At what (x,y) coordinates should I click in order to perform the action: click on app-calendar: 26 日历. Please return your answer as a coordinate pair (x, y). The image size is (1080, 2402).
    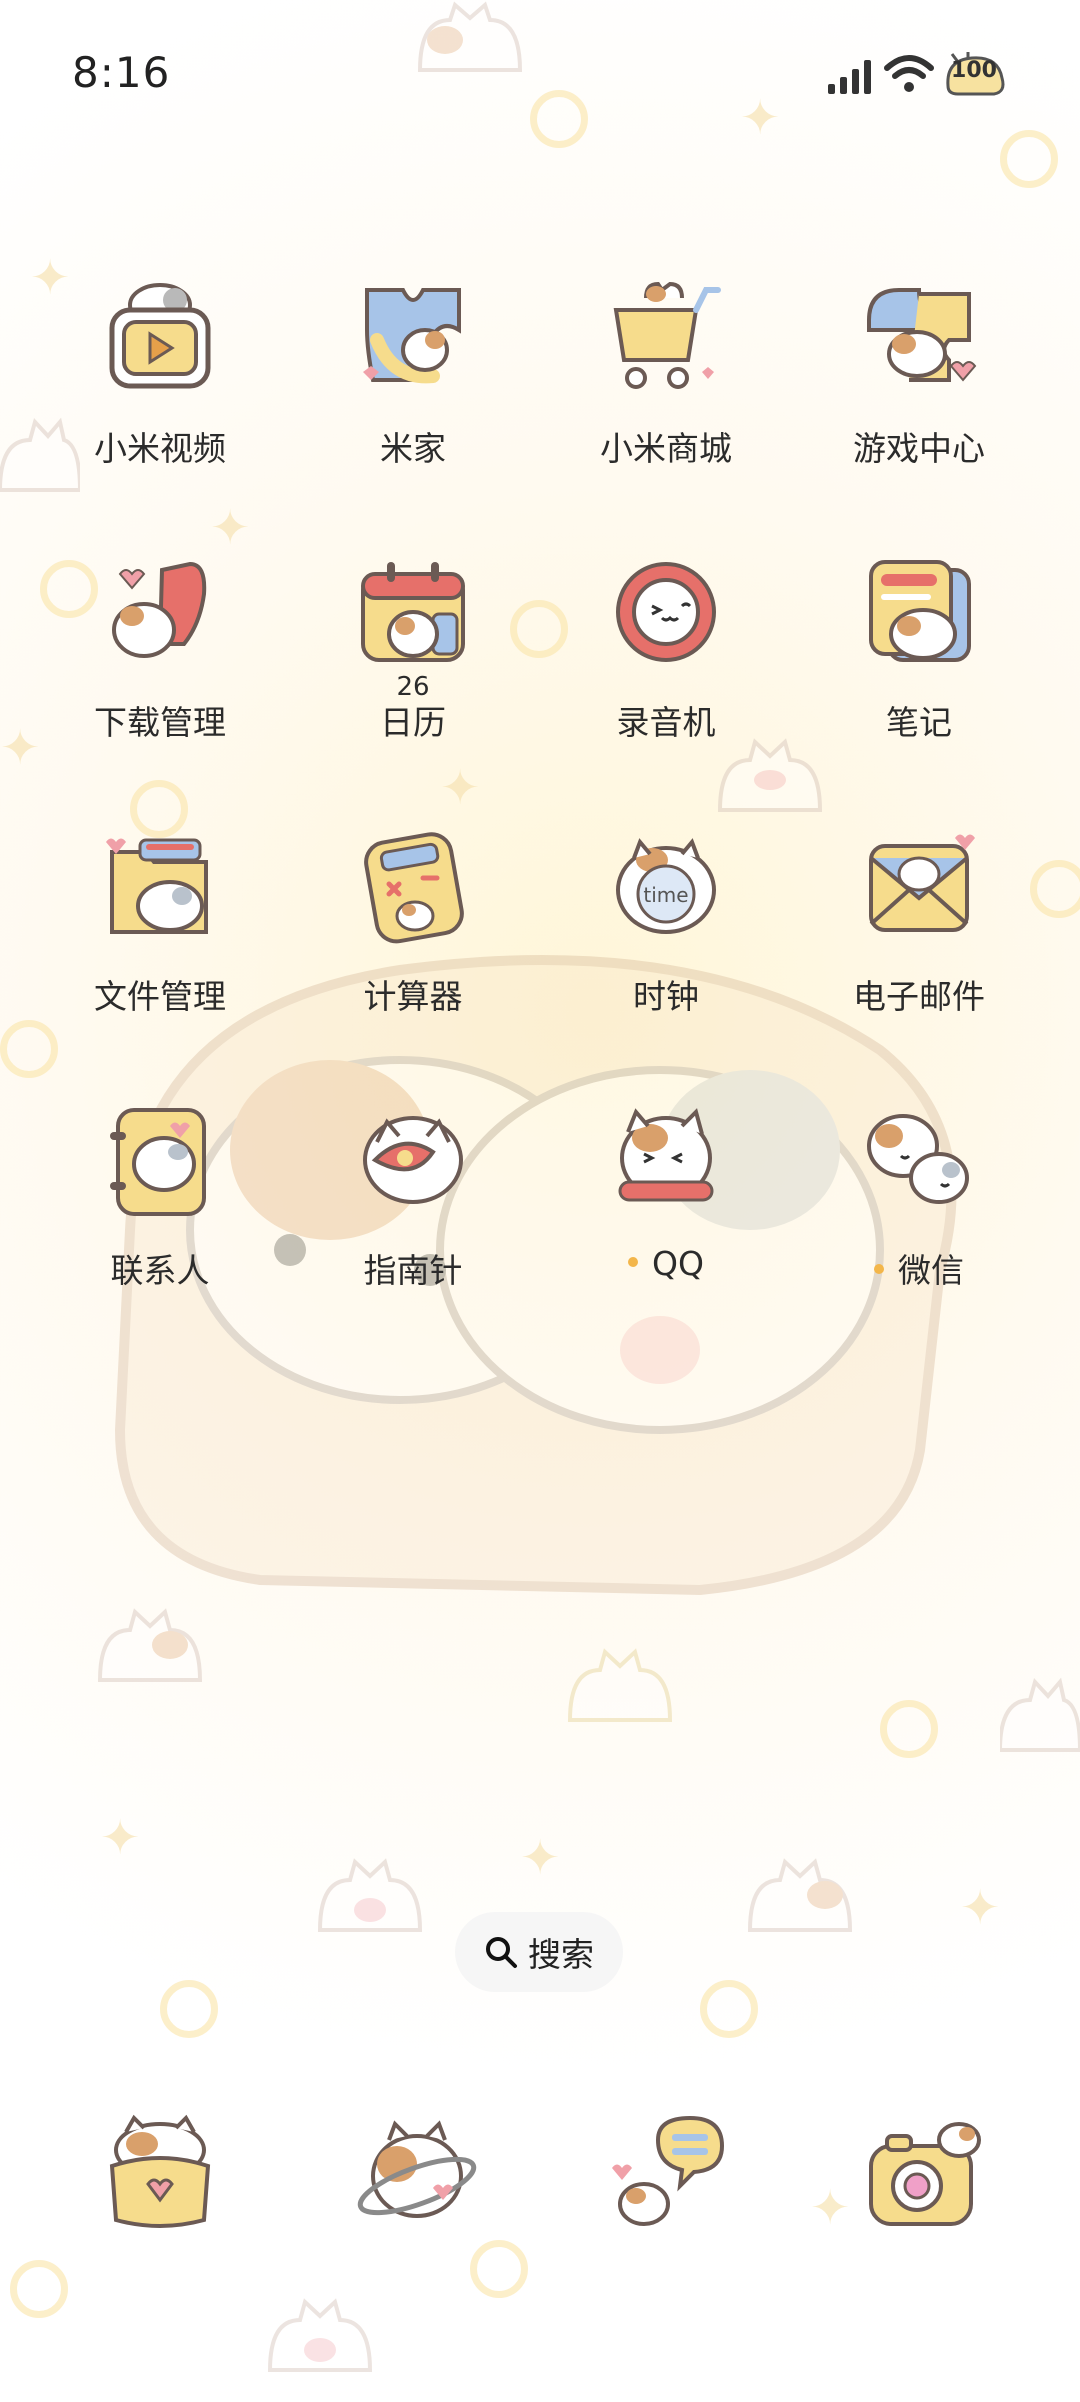
    Looking at the image, I should click on (413, 664).